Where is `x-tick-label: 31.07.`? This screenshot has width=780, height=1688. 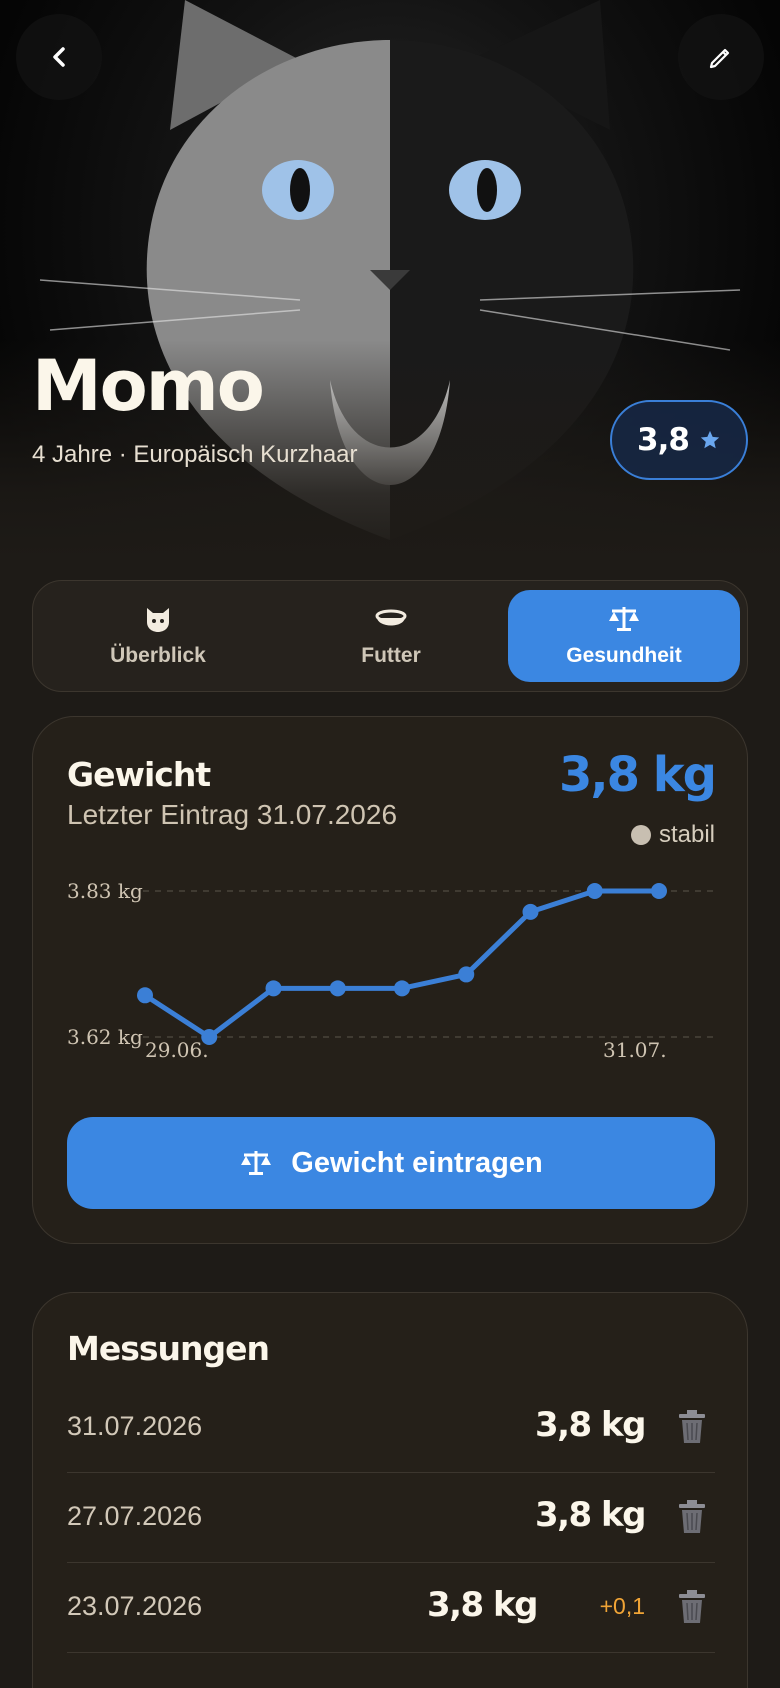
x-tick-label: 31.07. is located at coordinates (635, 1050).